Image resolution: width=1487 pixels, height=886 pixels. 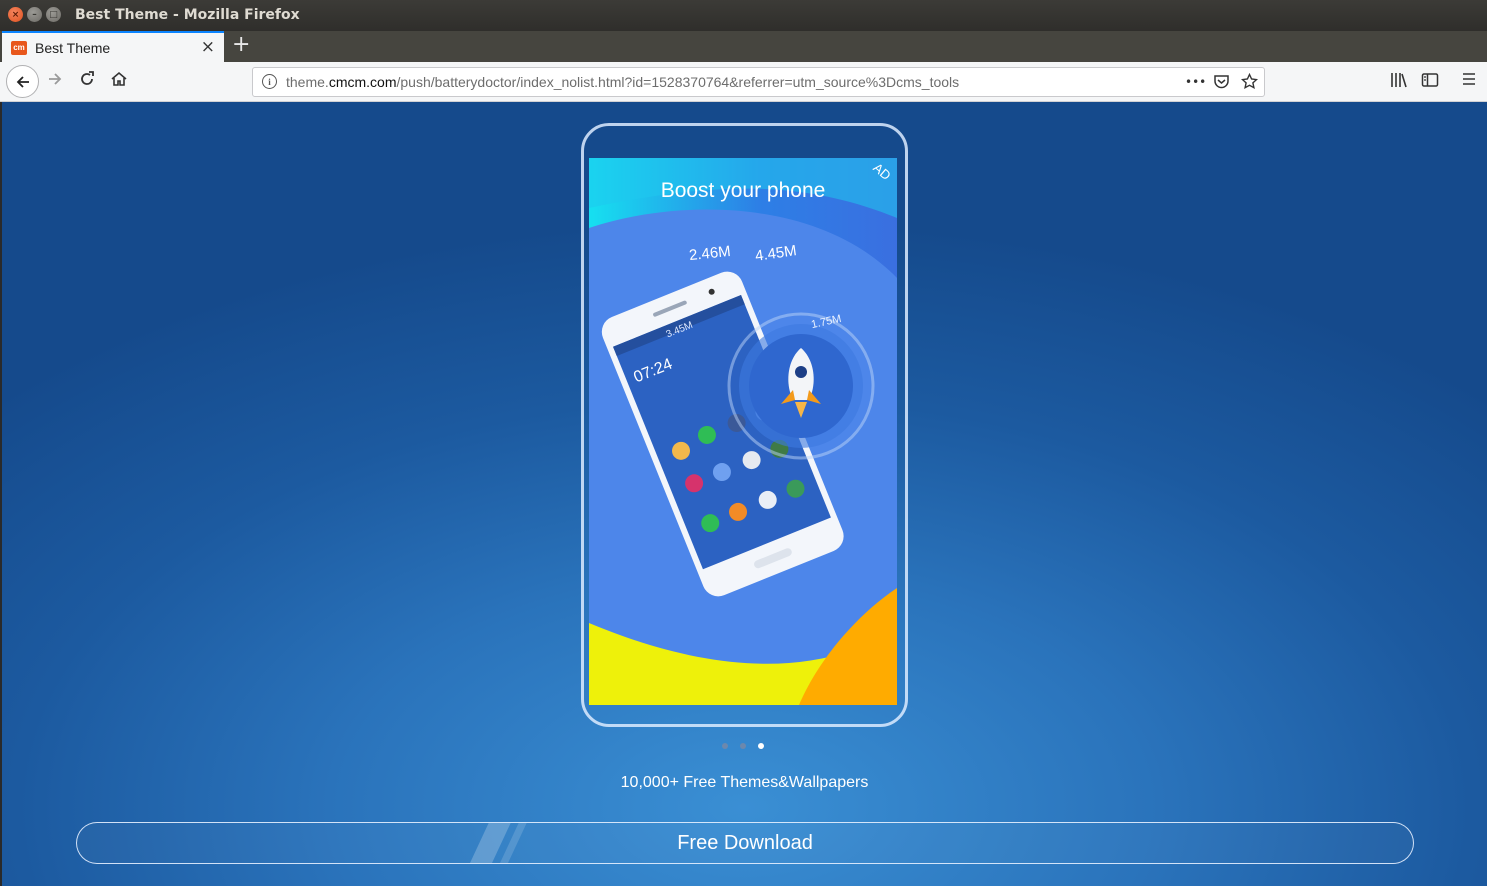 What do you see at coordinates (269, 81) in the screenshot?
I see `info-icon: i` at bounding box center [269, 81].